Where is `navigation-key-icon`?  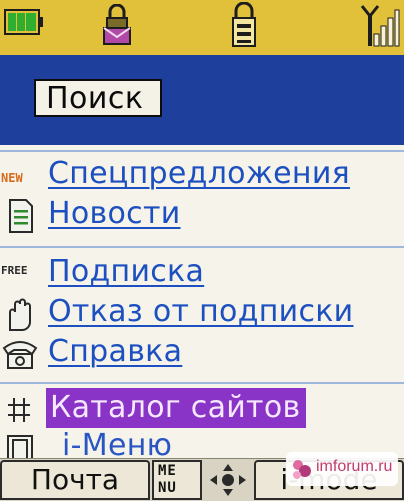 navigation-key-icon is located at coordinates (228, 480).